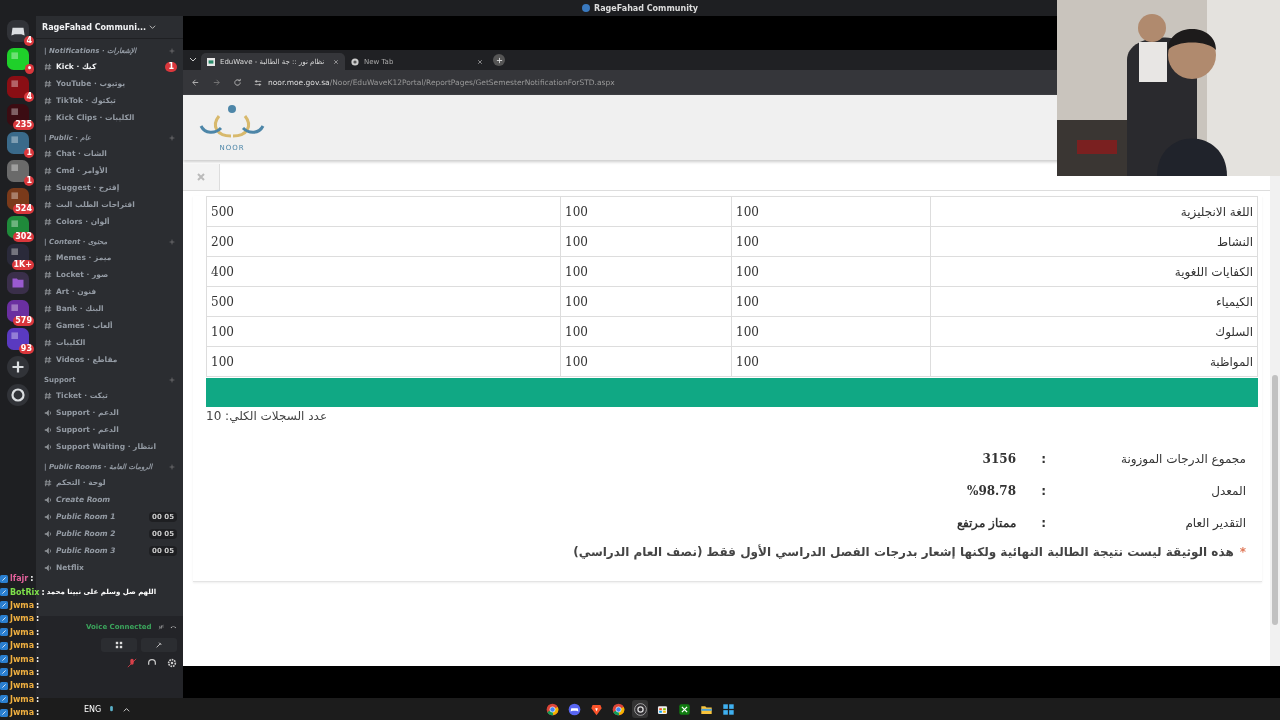 This screenshot has width=1280, height=720. Describe the element at coordinates (25, 592) in the screenshot. I see `chat-username: BotRix` at that location.